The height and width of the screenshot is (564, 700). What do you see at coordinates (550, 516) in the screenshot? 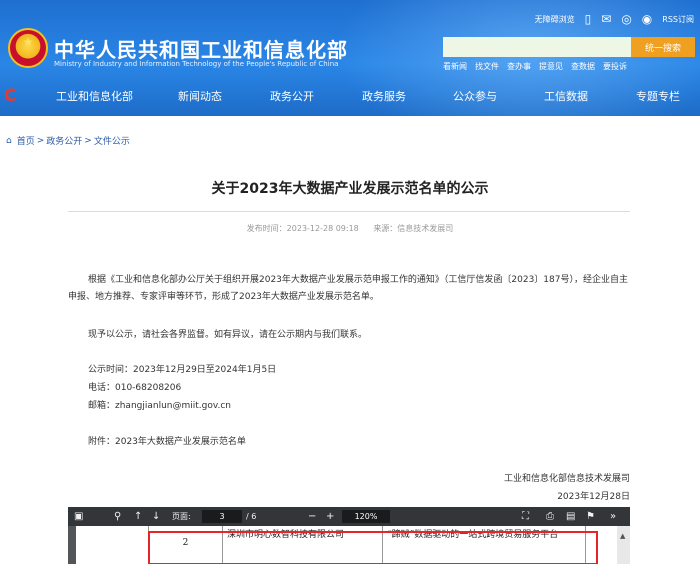
I see `print-icon: ⎙` at bounding box center [550, 516].